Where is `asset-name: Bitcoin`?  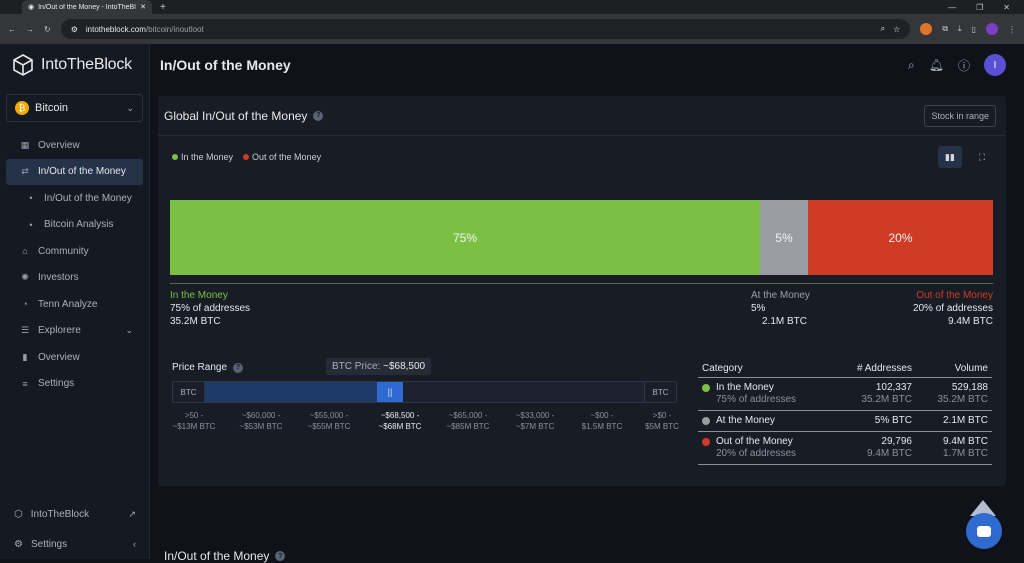 asset-name: Bitcoin is located at coordinates (52, 108).